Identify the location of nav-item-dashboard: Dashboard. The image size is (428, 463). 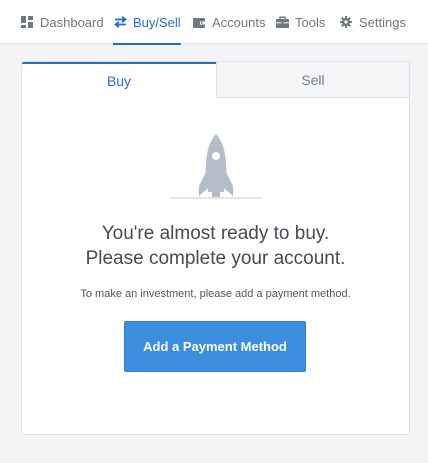
(62, 22).